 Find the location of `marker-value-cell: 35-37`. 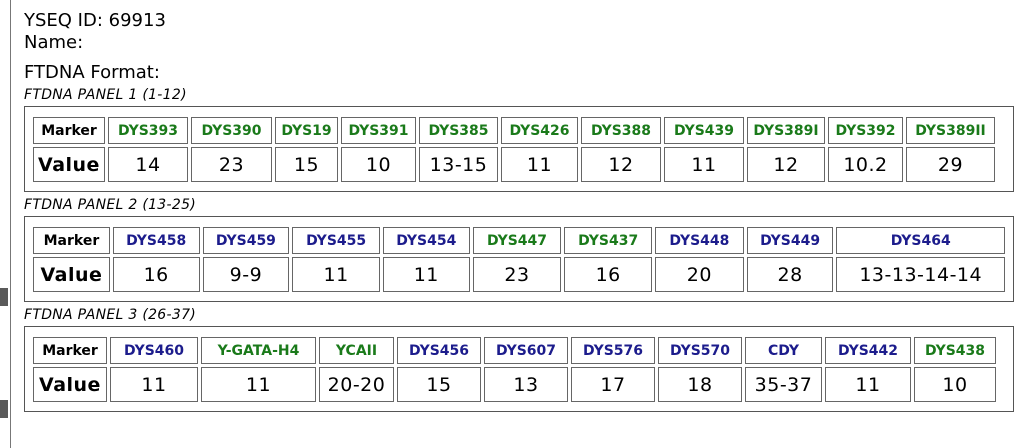

marker-value-cell: 35-37 is located at coordinates (783, 384).